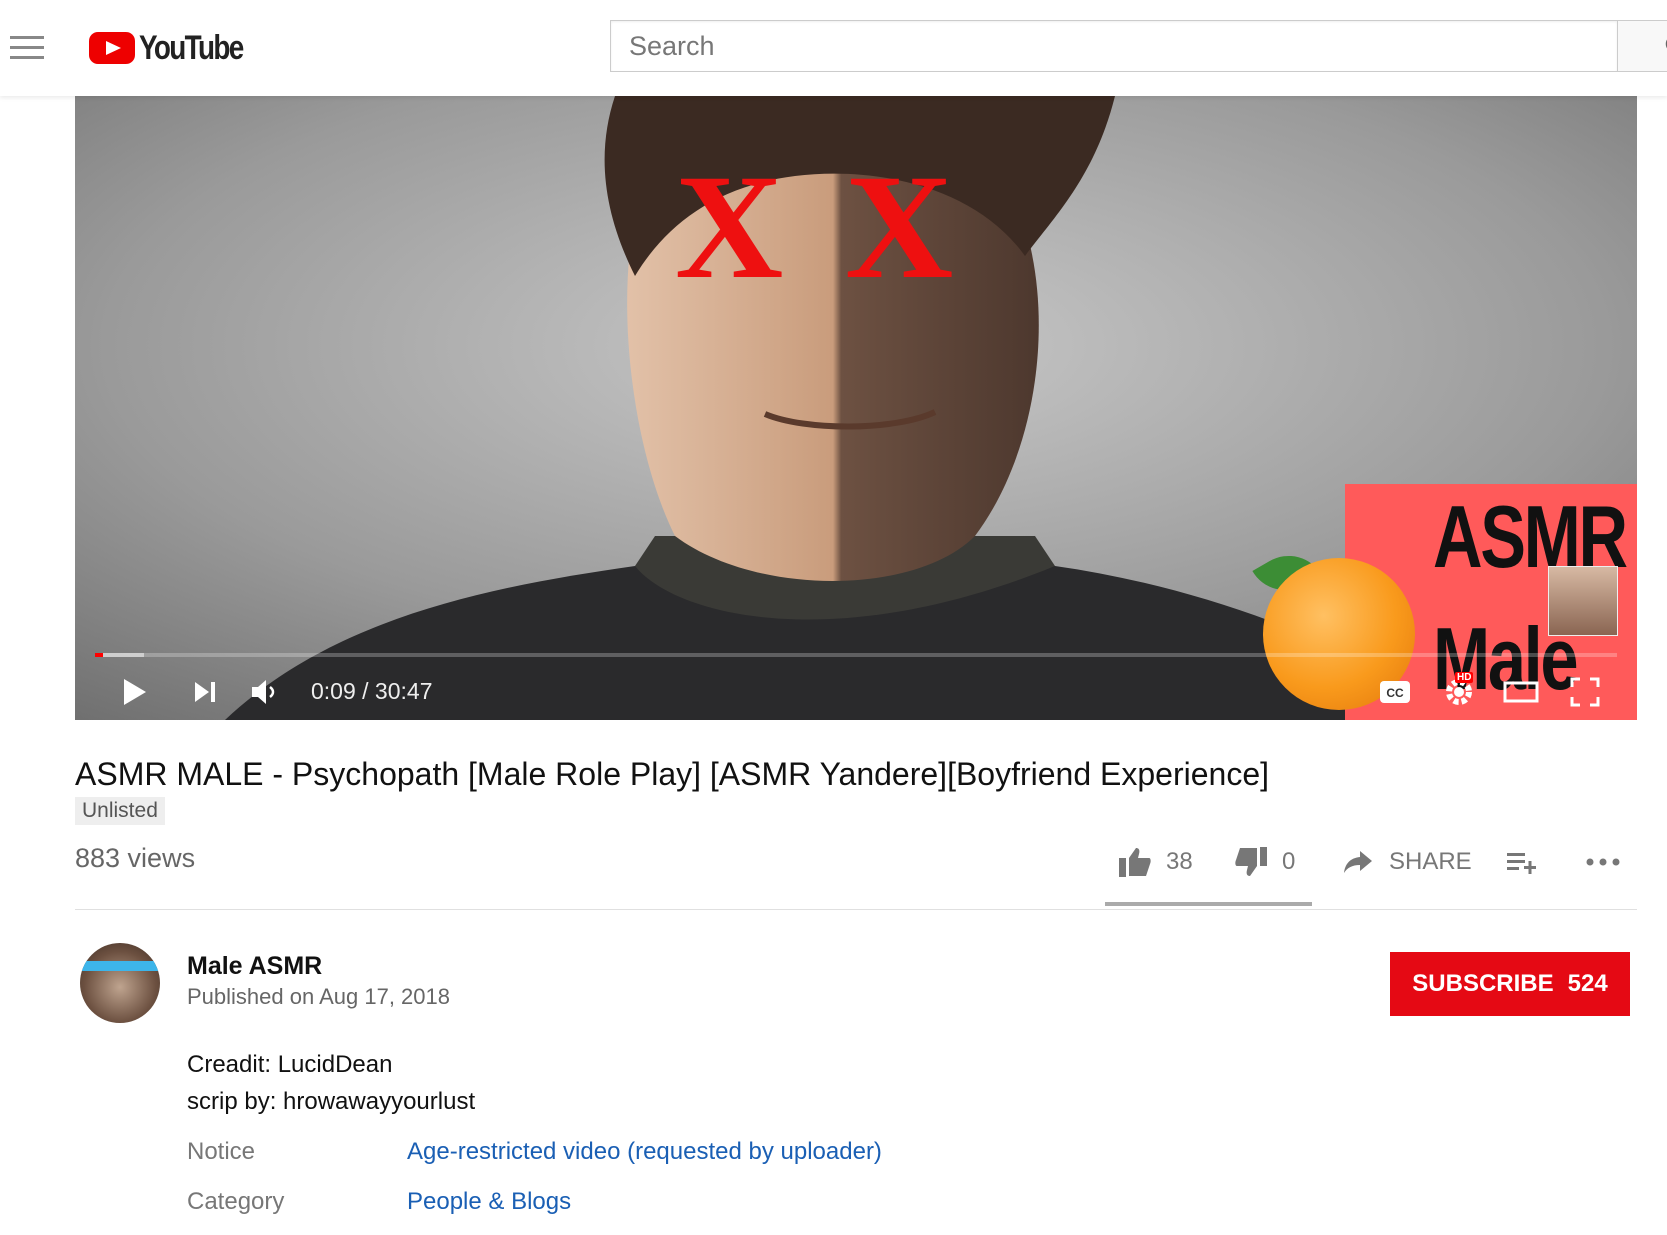 The width and height of the screenshot is (1667, 1235). I want to click on hd-badge: HD, so click(1464, 677).